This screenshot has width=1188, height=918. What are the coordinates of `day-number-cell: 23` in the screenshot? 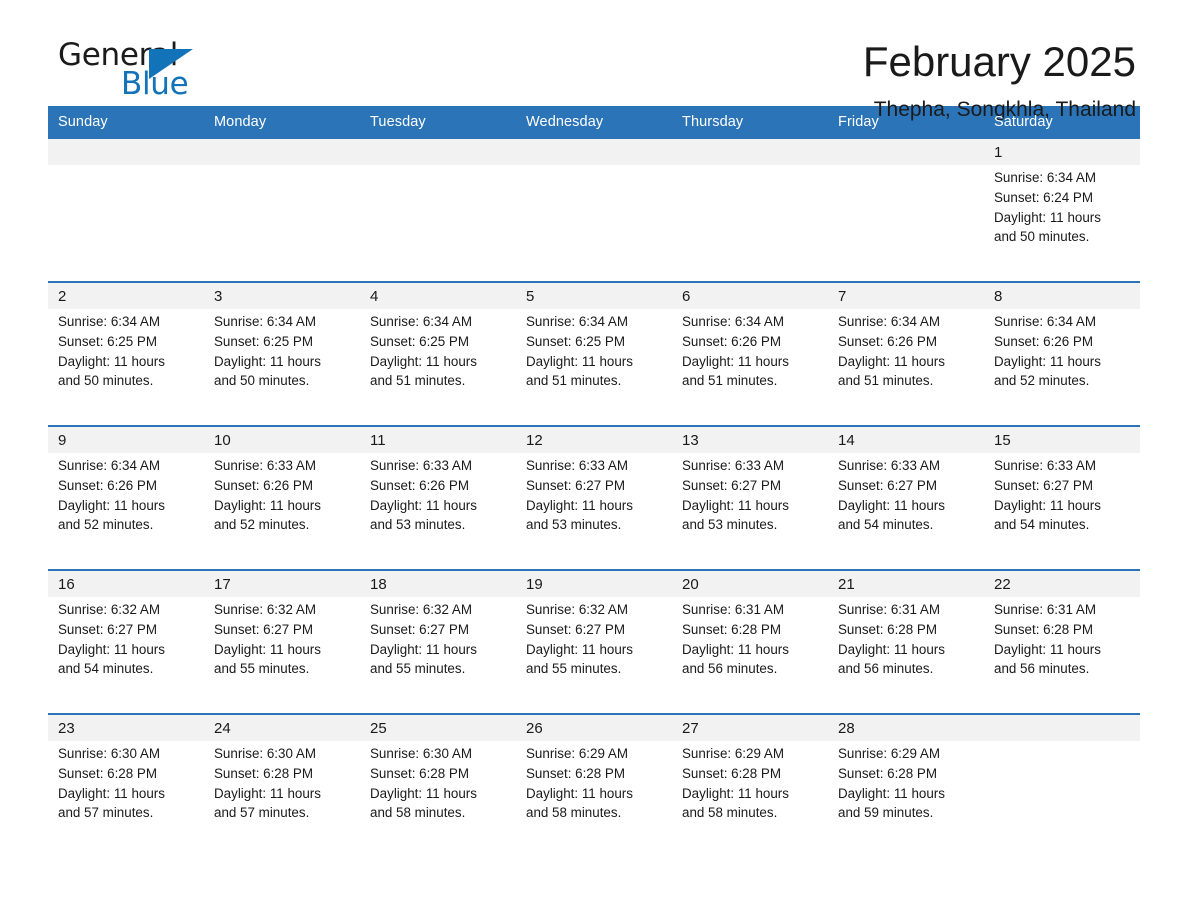 It's located at (126, 727).